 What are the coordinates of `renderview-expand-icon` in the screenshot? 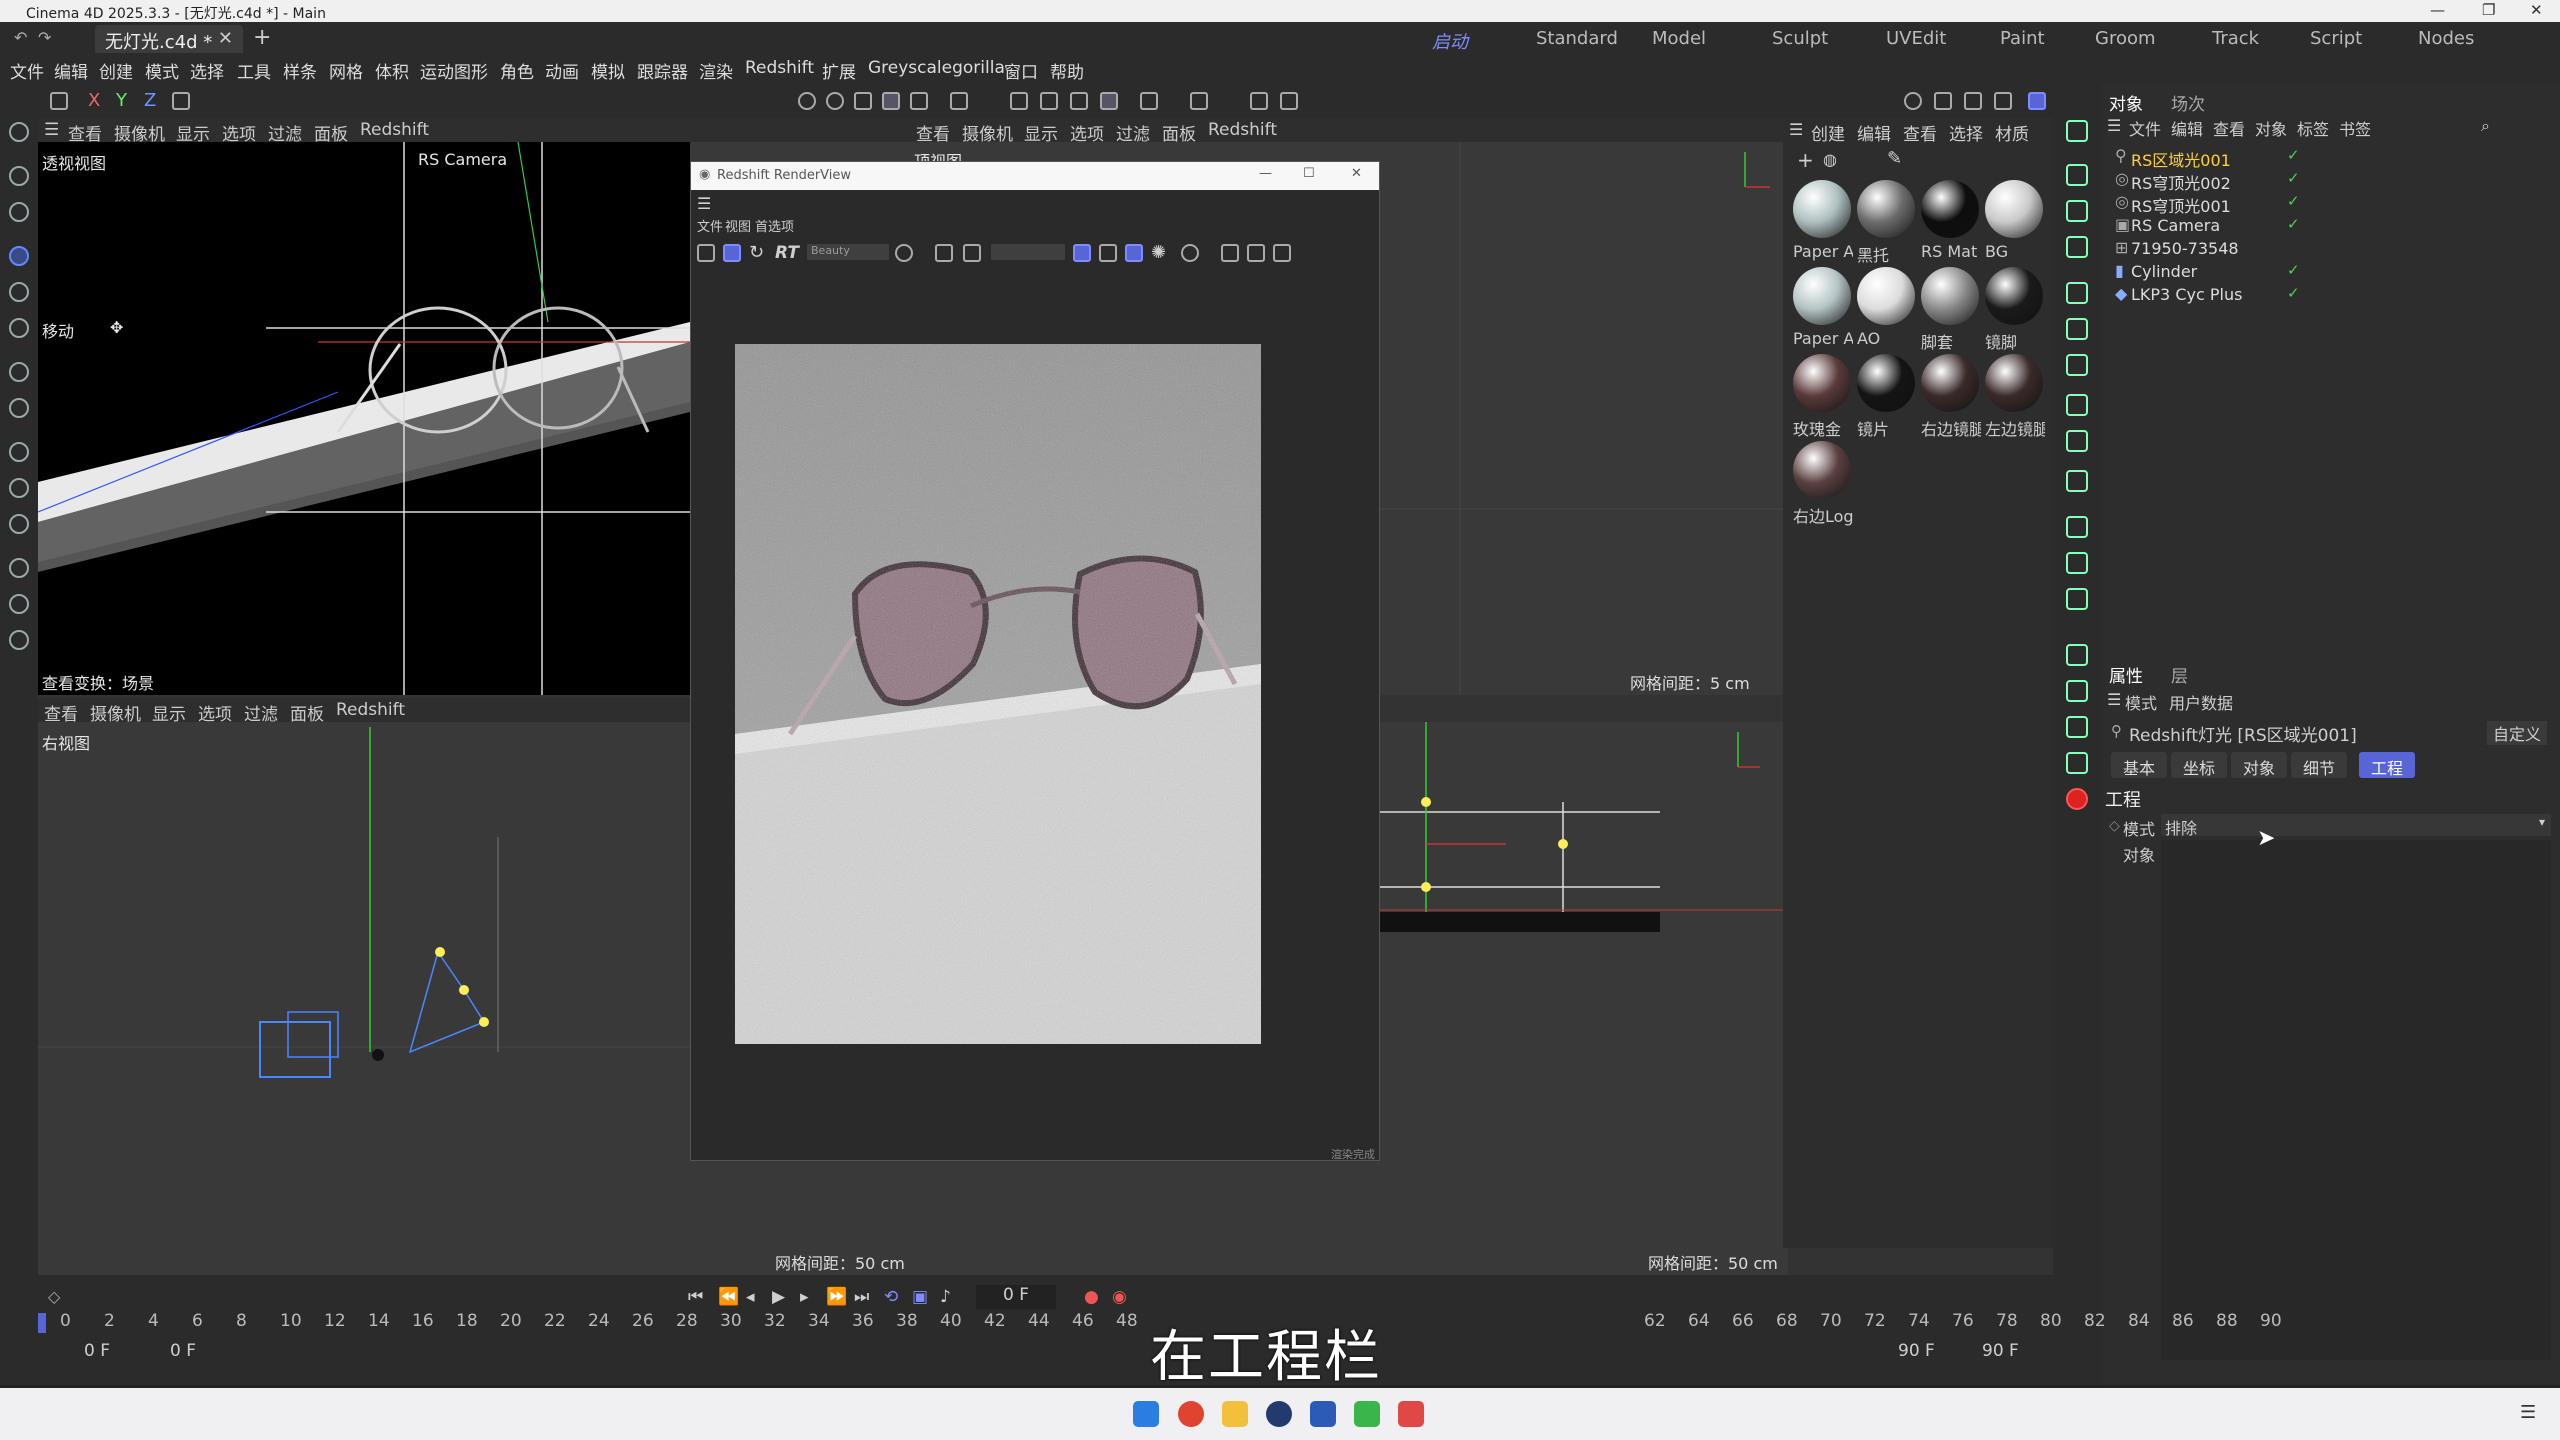 It's located at (1256, 253).